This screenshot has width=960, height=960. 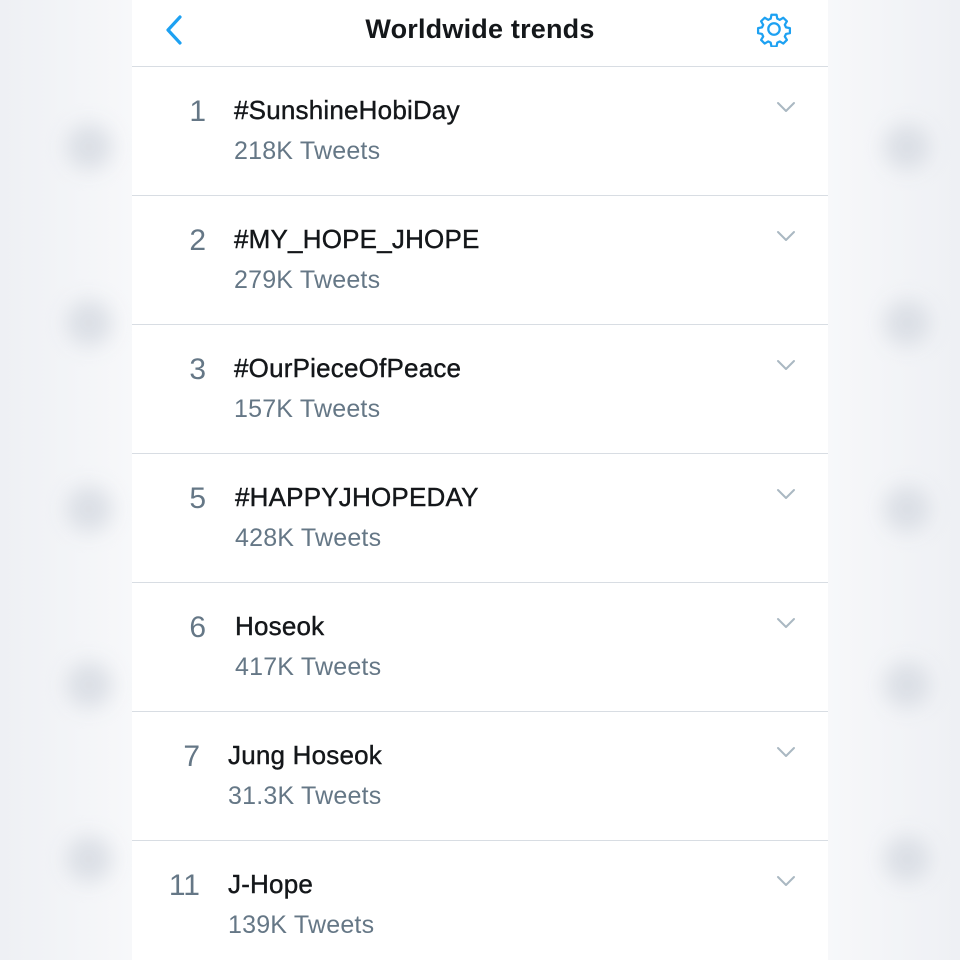 What do you see at coordinates (894, 480) in the screenshot?
I see `blurred-background-right` at bounding box center [894, 480].